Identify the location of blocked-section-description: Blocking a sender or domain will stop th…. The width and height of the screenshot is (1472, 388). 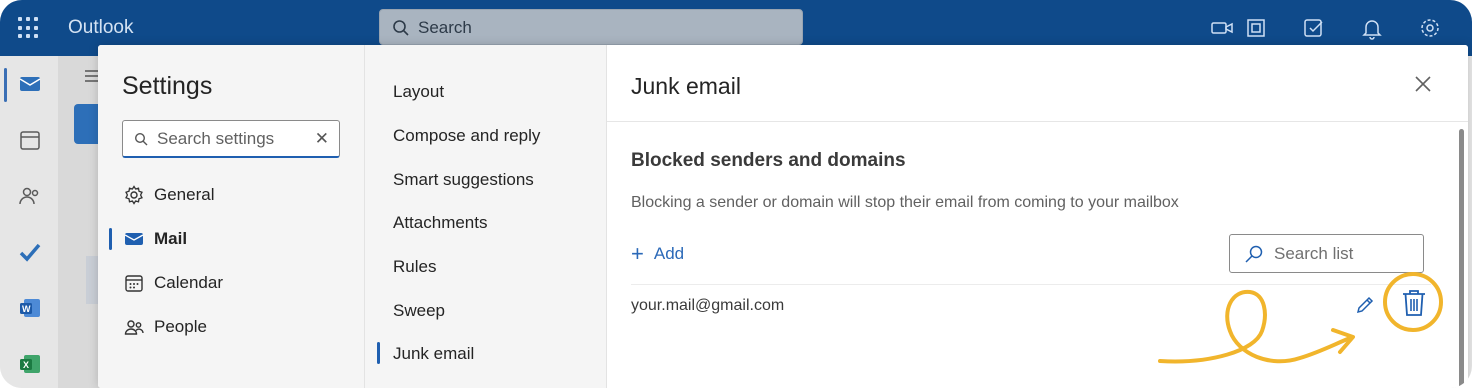
(905, 202).